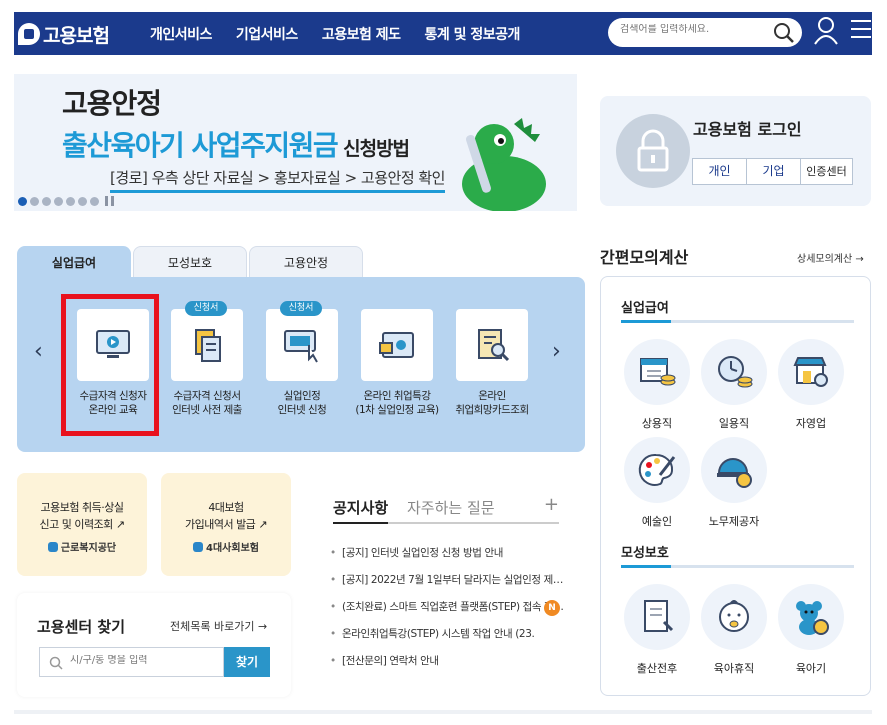  What do you see at coordinates (830, 257) in the screenshot?
I see `detailed-calculator-link: 상세모의계산 →` at bounding box center [830, 257].